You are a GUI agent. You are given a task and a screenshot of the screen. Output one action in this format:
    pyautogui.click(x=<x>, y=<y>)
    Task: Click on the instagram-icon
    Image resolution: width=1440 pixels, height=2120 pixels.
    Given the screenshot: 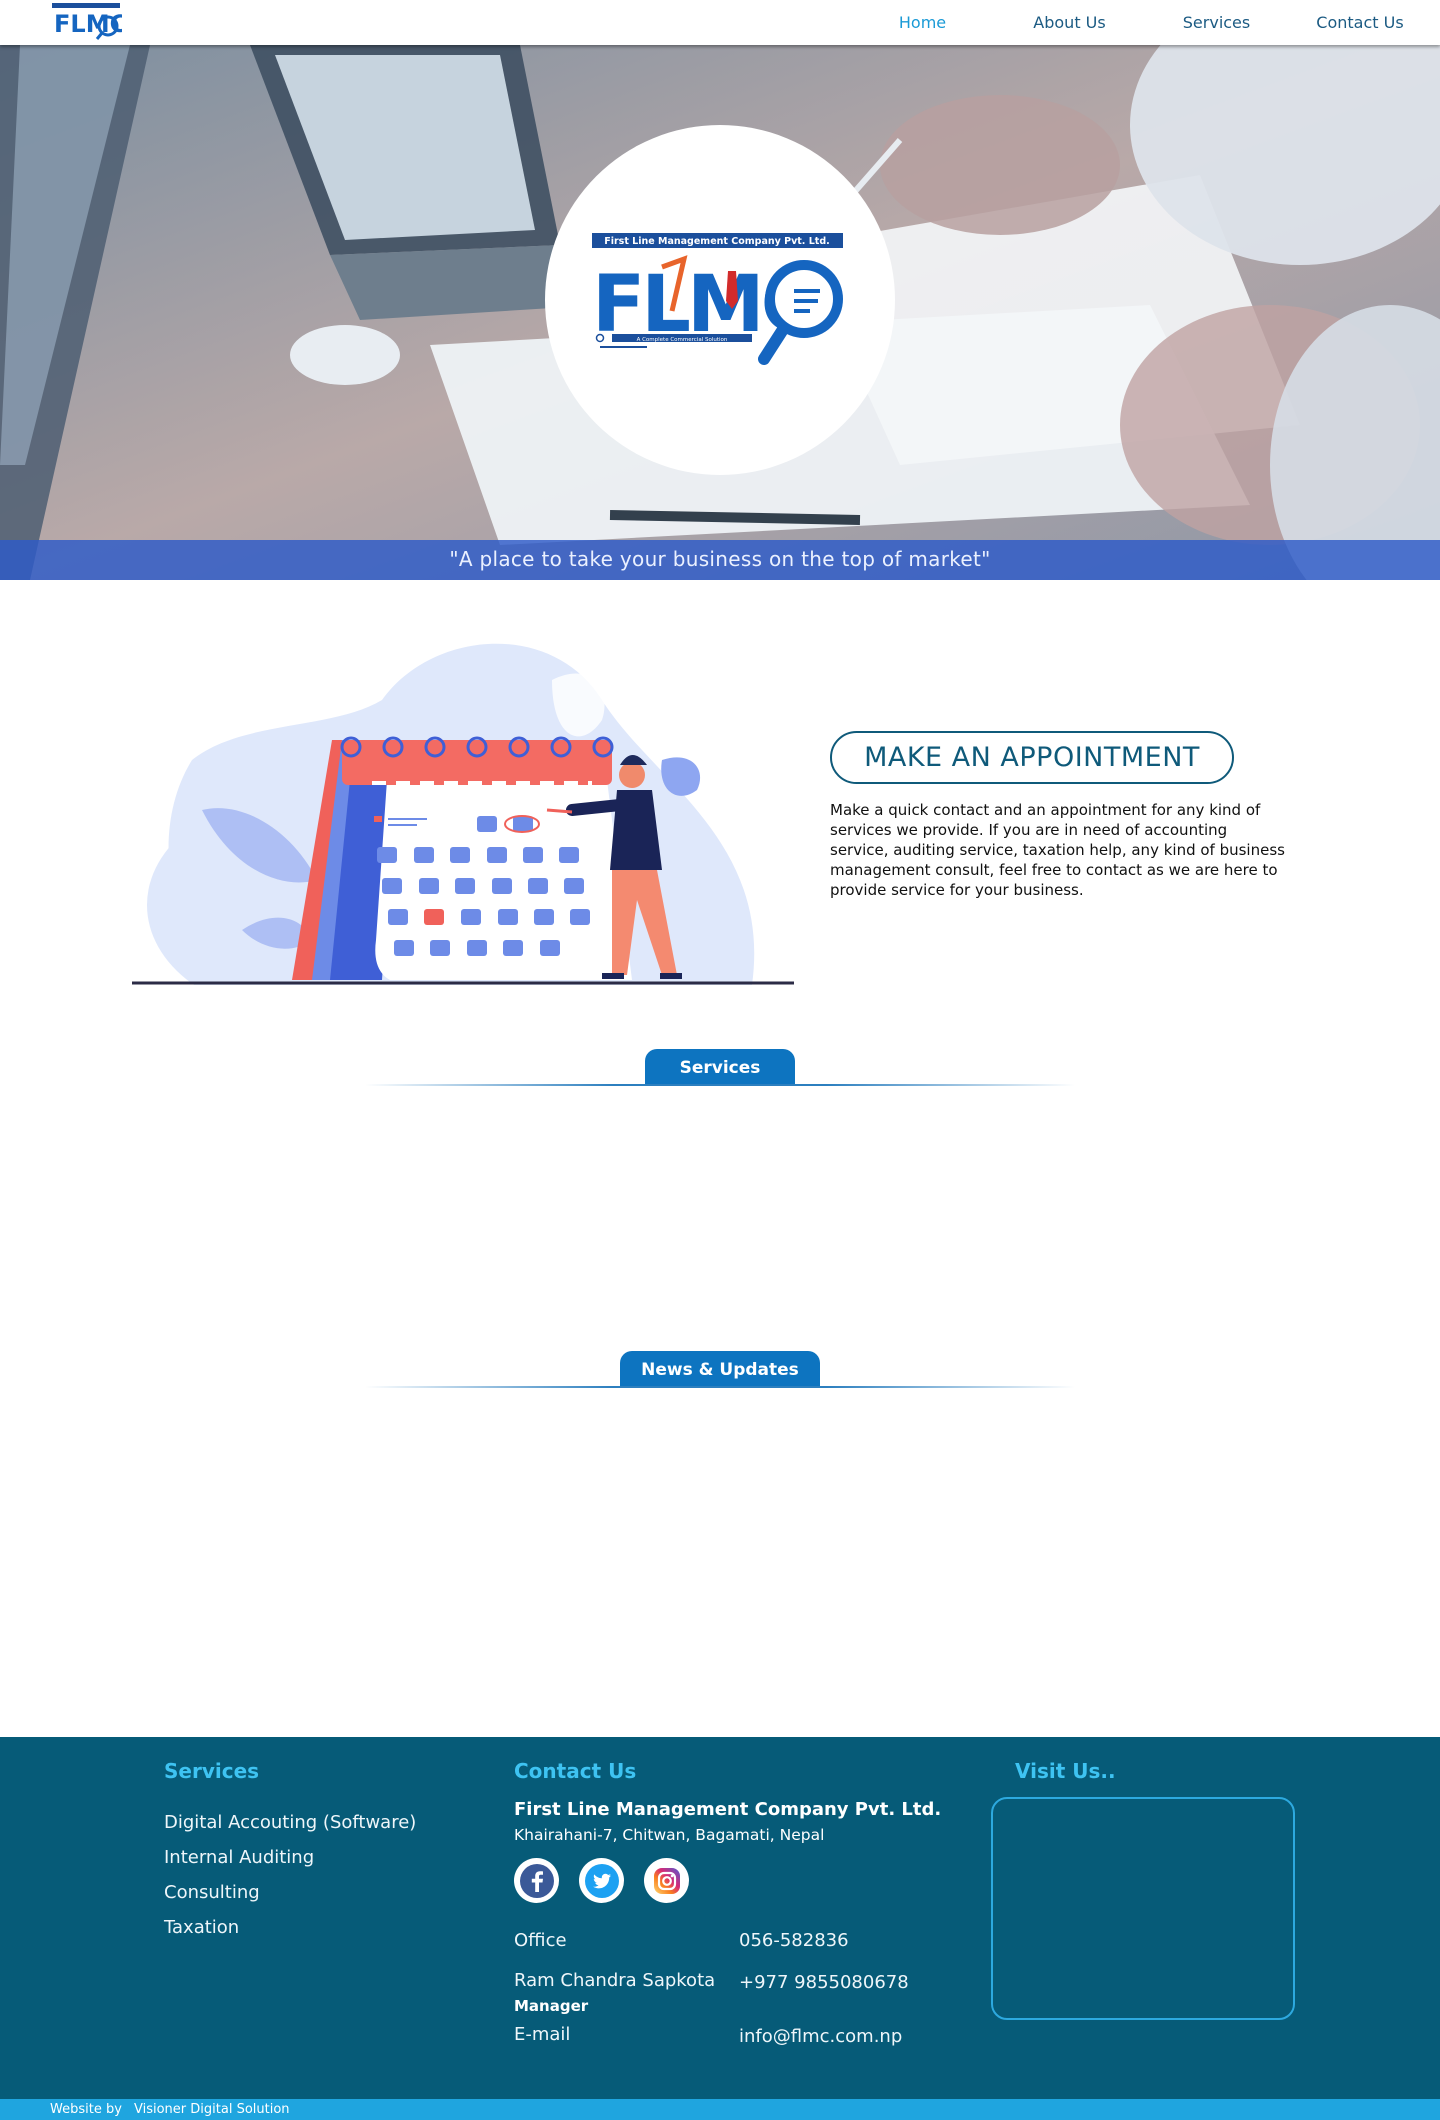 What is the action you would take?
    pyautogui.click(x=666, y=1880)
    